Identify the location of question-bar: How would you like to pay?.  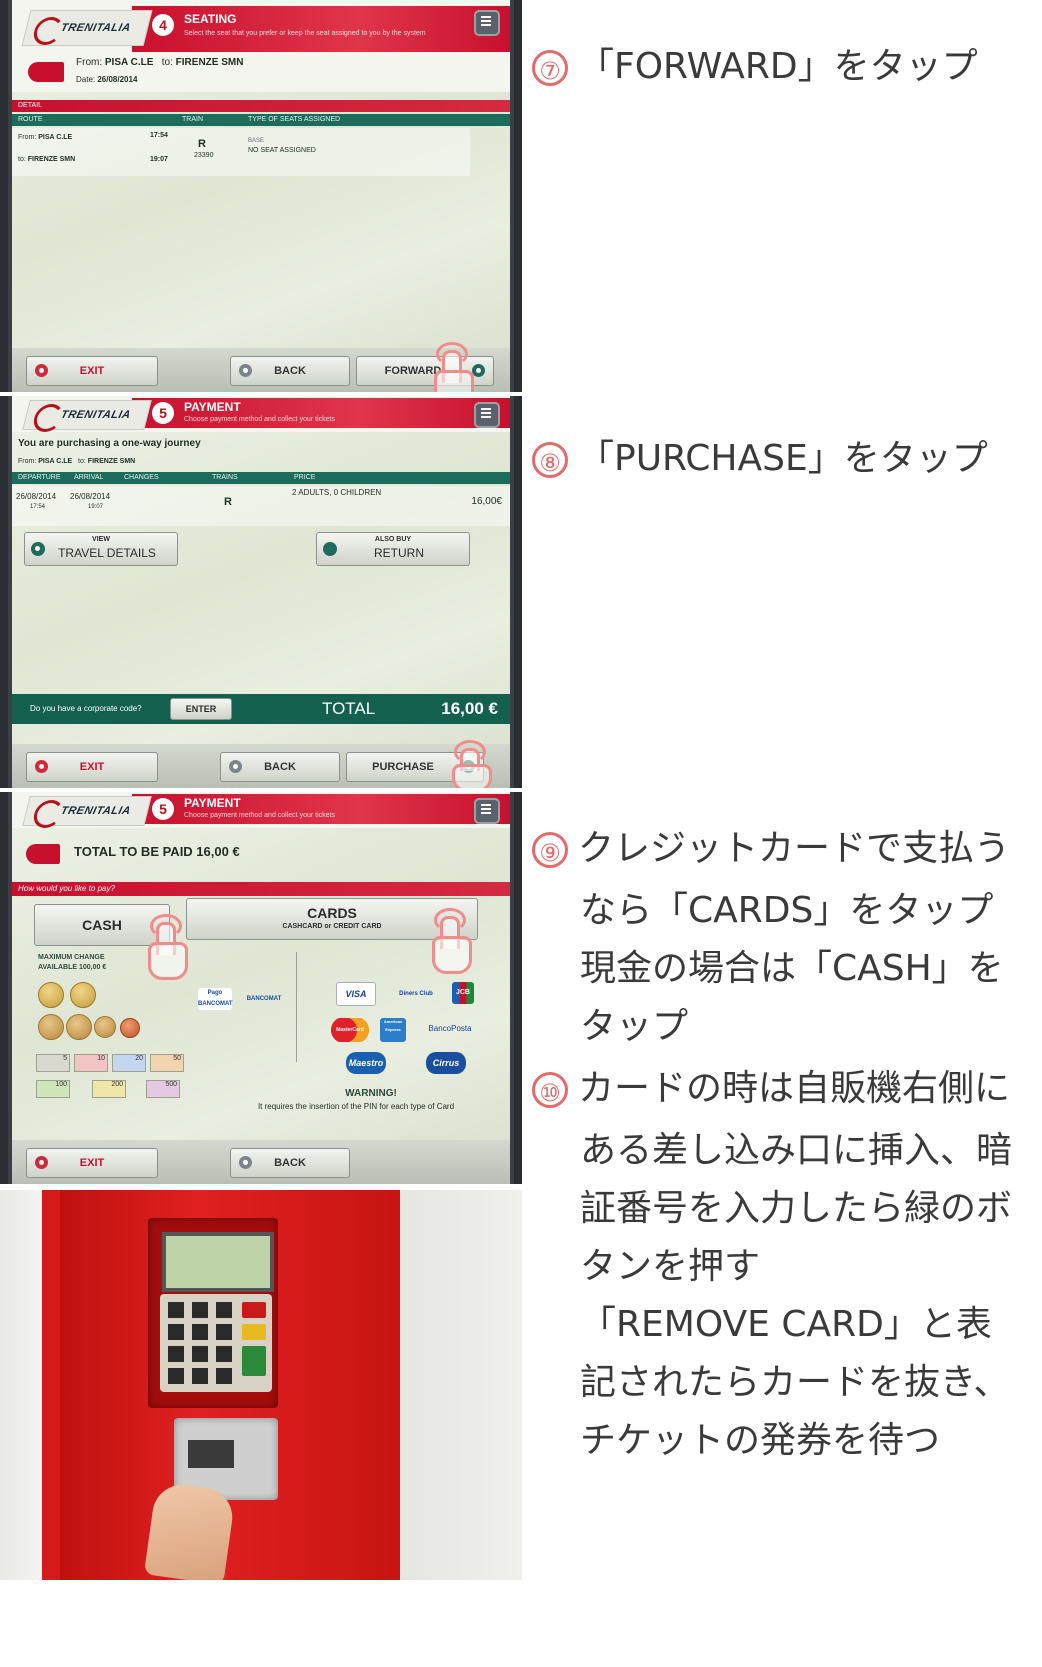
(261, 889).